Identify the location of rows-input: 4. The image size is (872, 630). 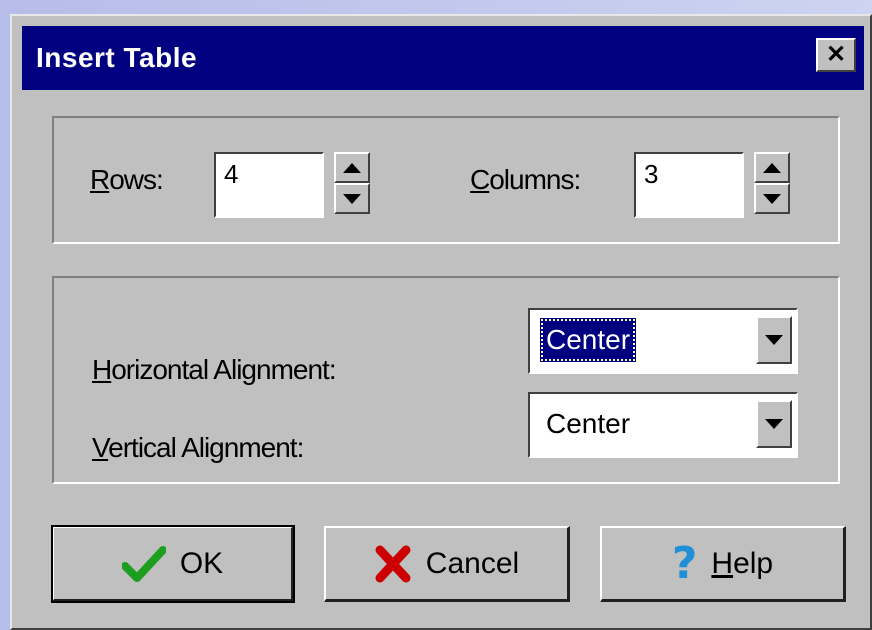
(269, 185).